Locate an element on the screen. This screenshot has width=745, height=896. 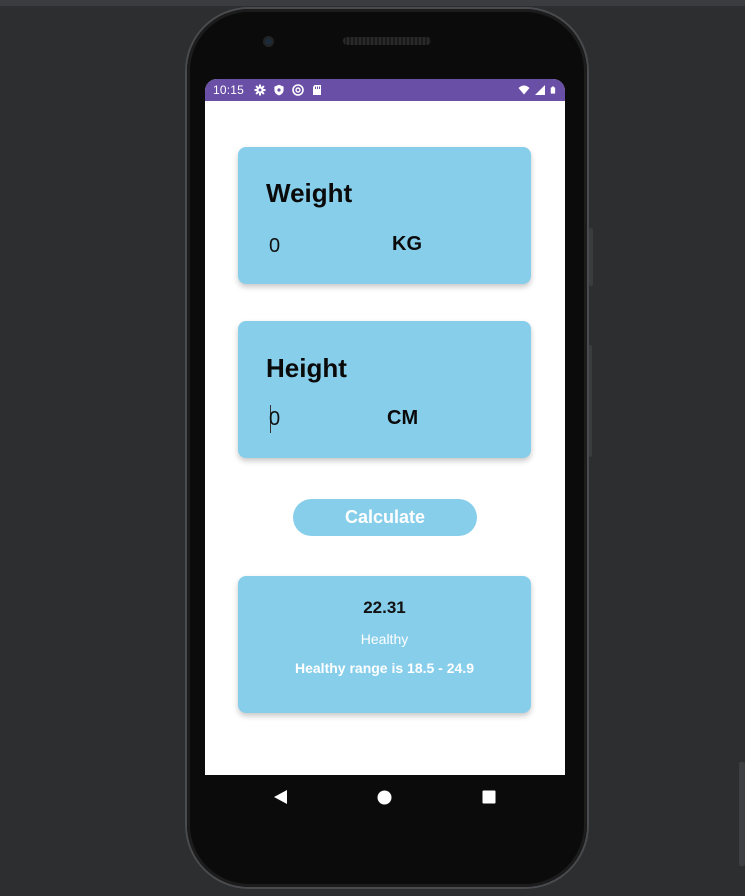
bmi-status: Healthy is located at coordinates (384, 639).